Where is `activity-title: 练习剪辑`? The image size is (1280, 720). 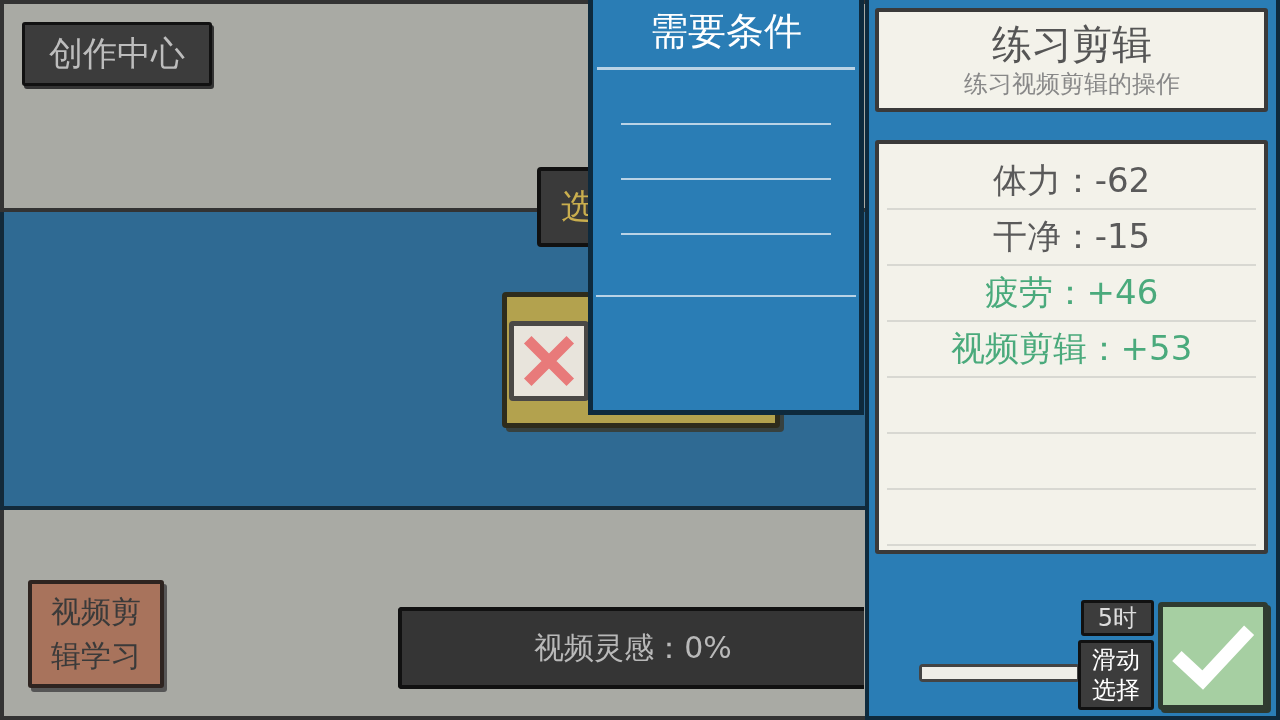
activity-title: 练习剪辑 is located at coordinates (1071, 44).